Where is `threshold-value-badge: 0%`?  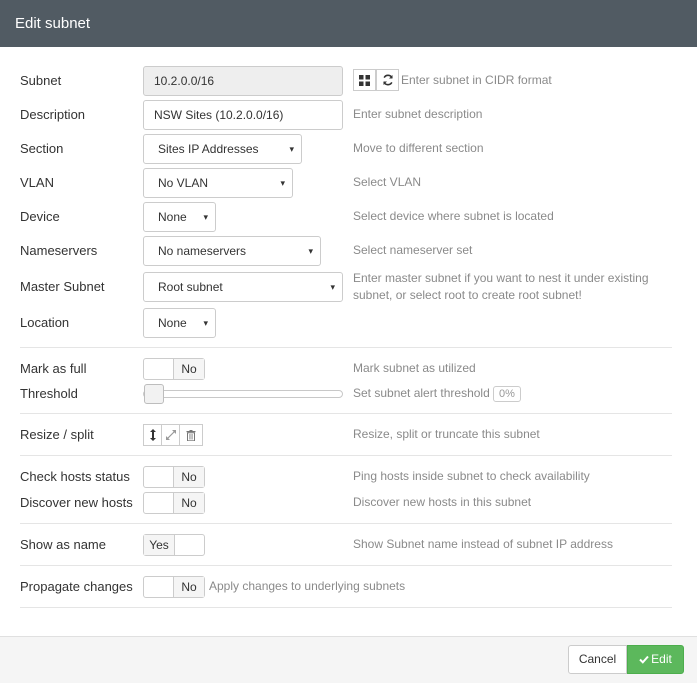
threshold-value-badge: 0% is located at coordinates (507, 394).